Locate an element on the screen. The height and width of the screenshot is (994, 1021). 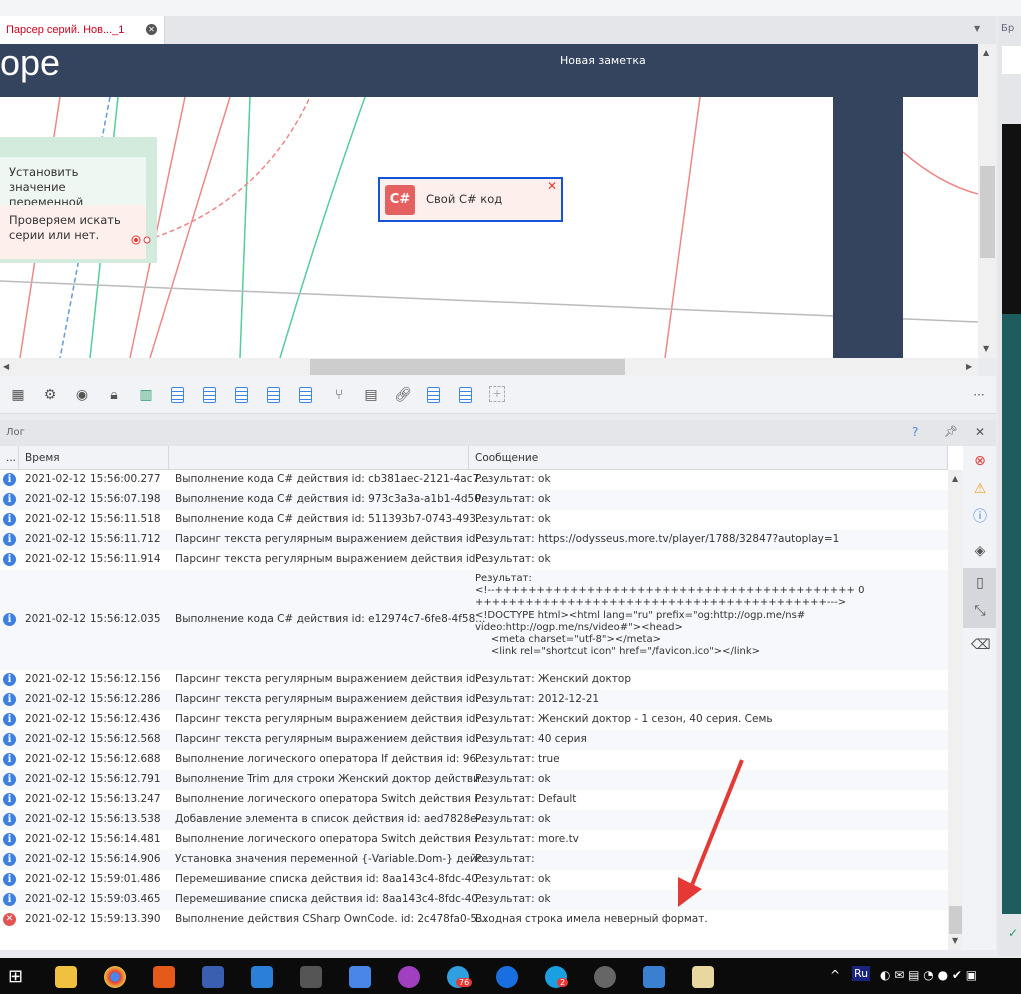
connector-points is located at coordinates (140, 240).